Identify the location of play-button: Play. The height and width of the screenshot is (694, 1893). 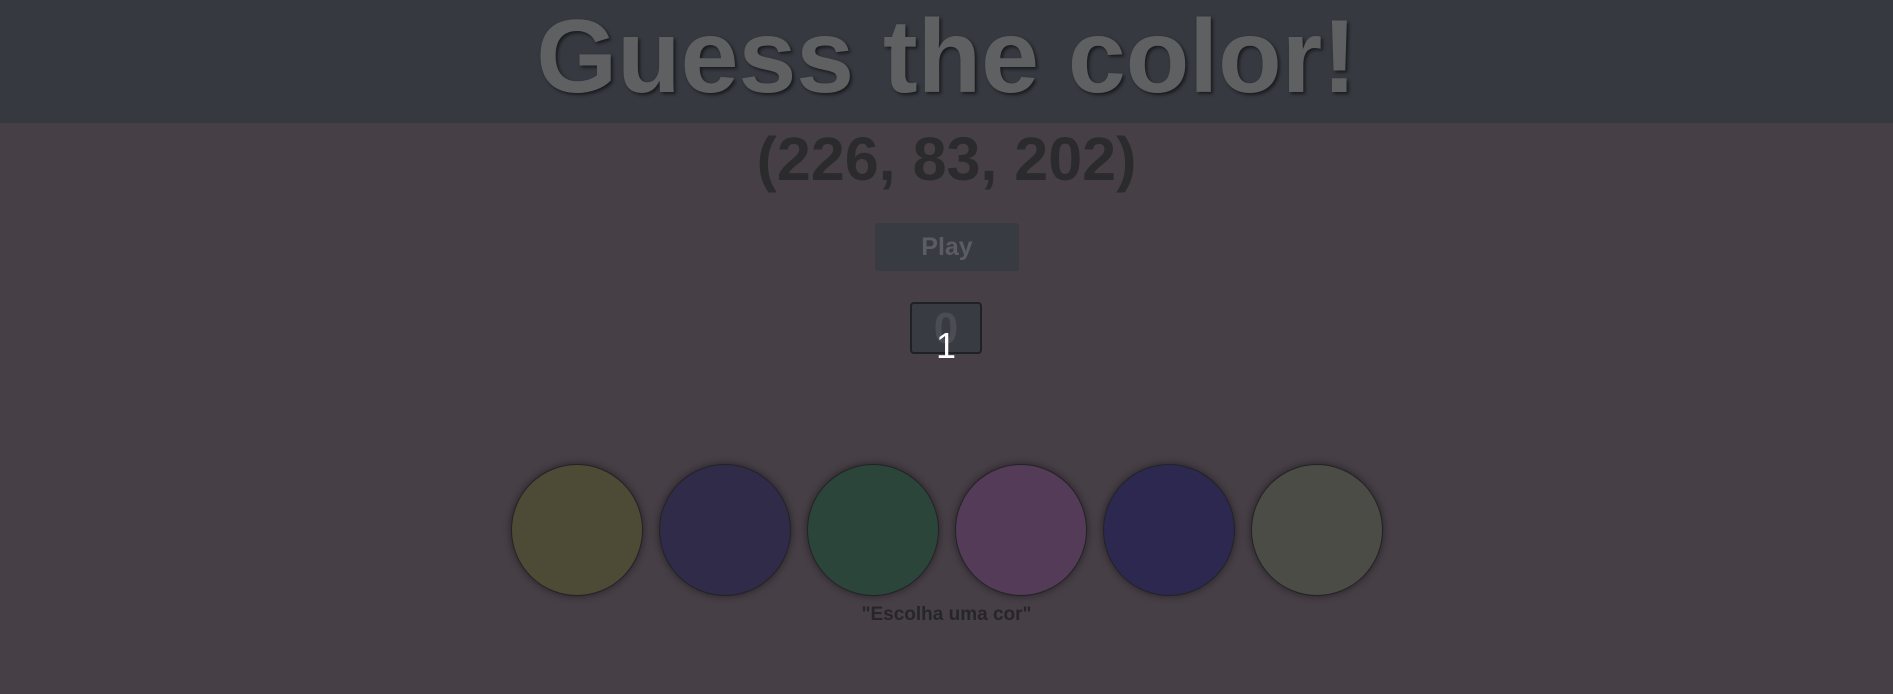
(947, 247).